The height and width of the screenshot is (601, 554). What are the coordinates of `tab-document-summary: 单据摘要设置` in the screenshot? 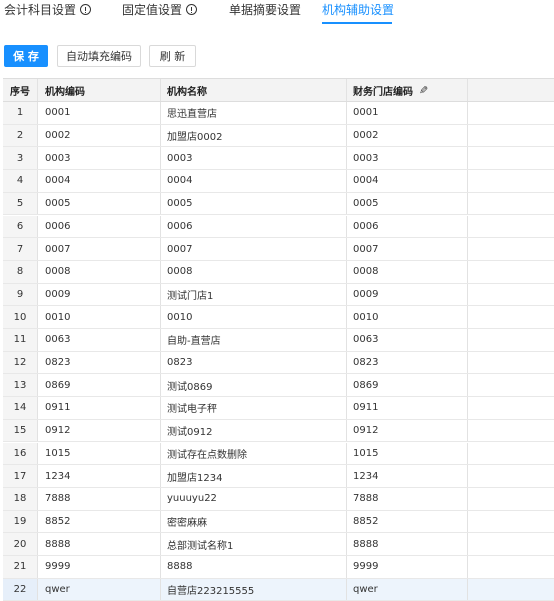 It's located at (265, 9).